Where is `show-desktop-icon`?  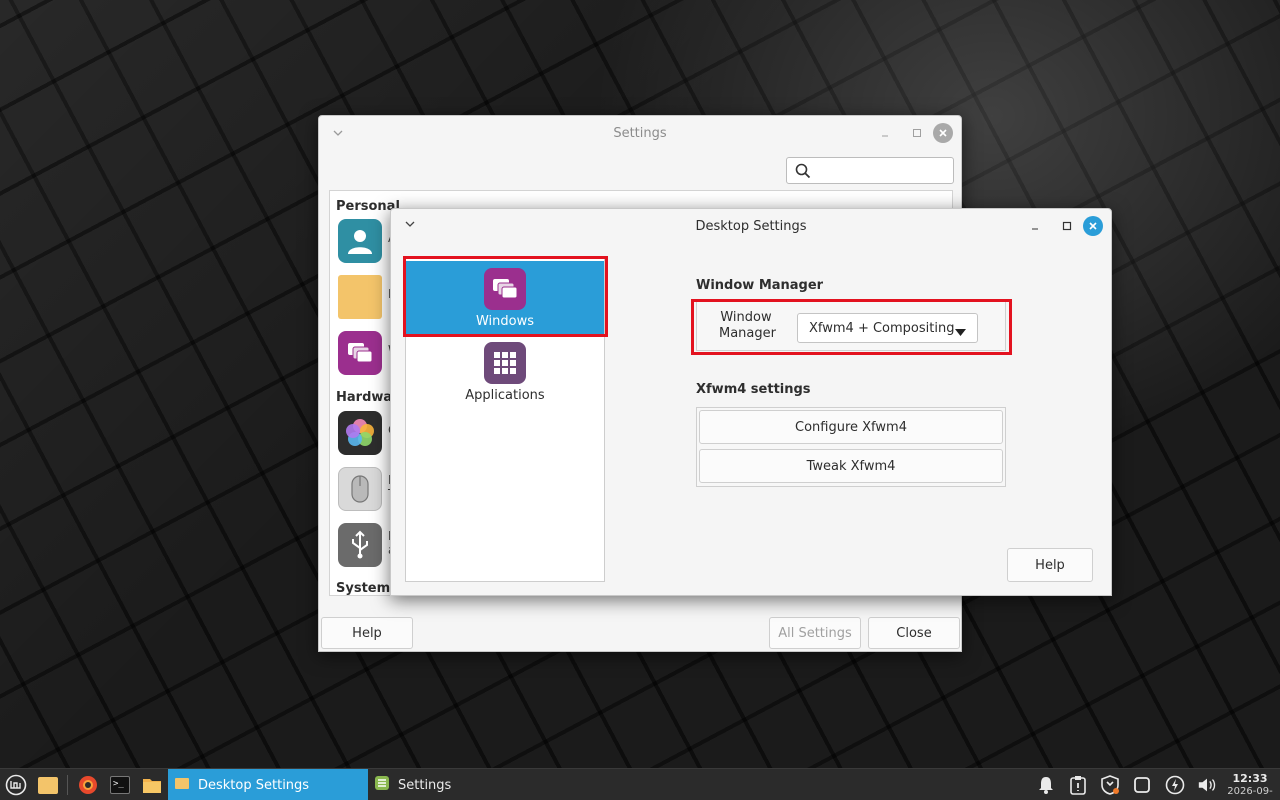 show-desktop-icon is located at coordinates (48, 785).